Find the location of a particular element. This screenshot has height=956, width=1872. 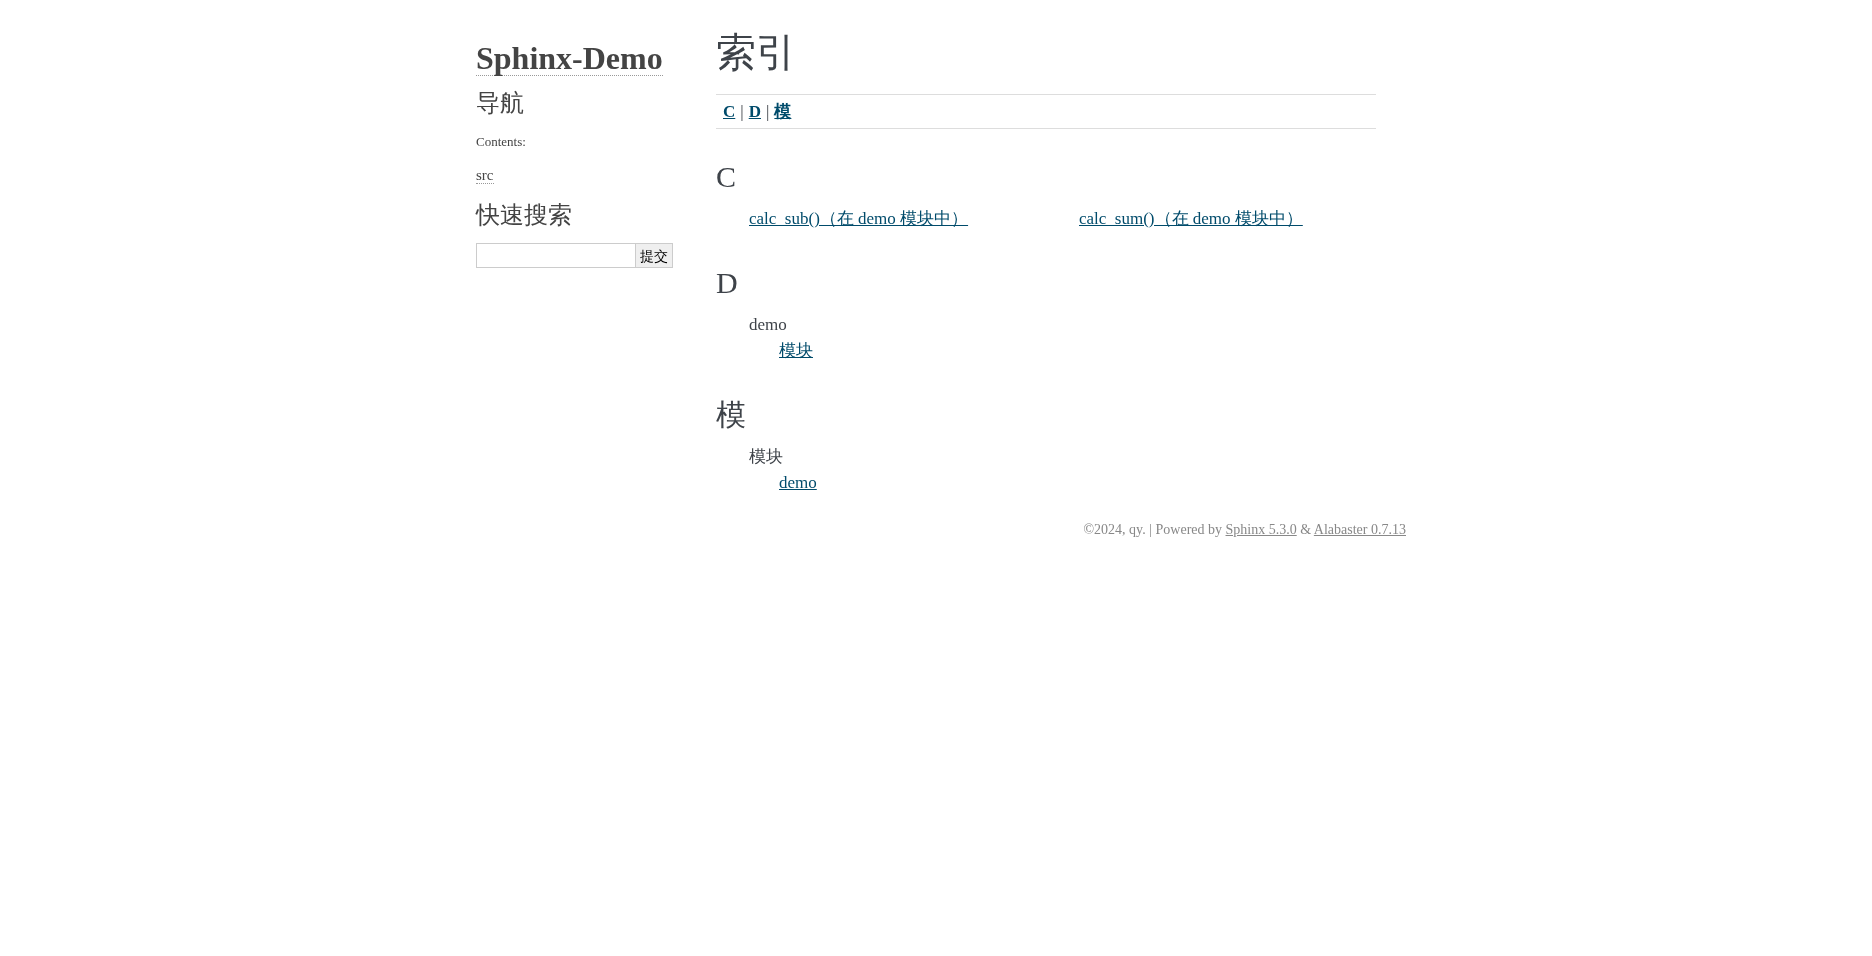

footer-link: Sphinx 5.3.0 is located at coordinates (1261, 529).